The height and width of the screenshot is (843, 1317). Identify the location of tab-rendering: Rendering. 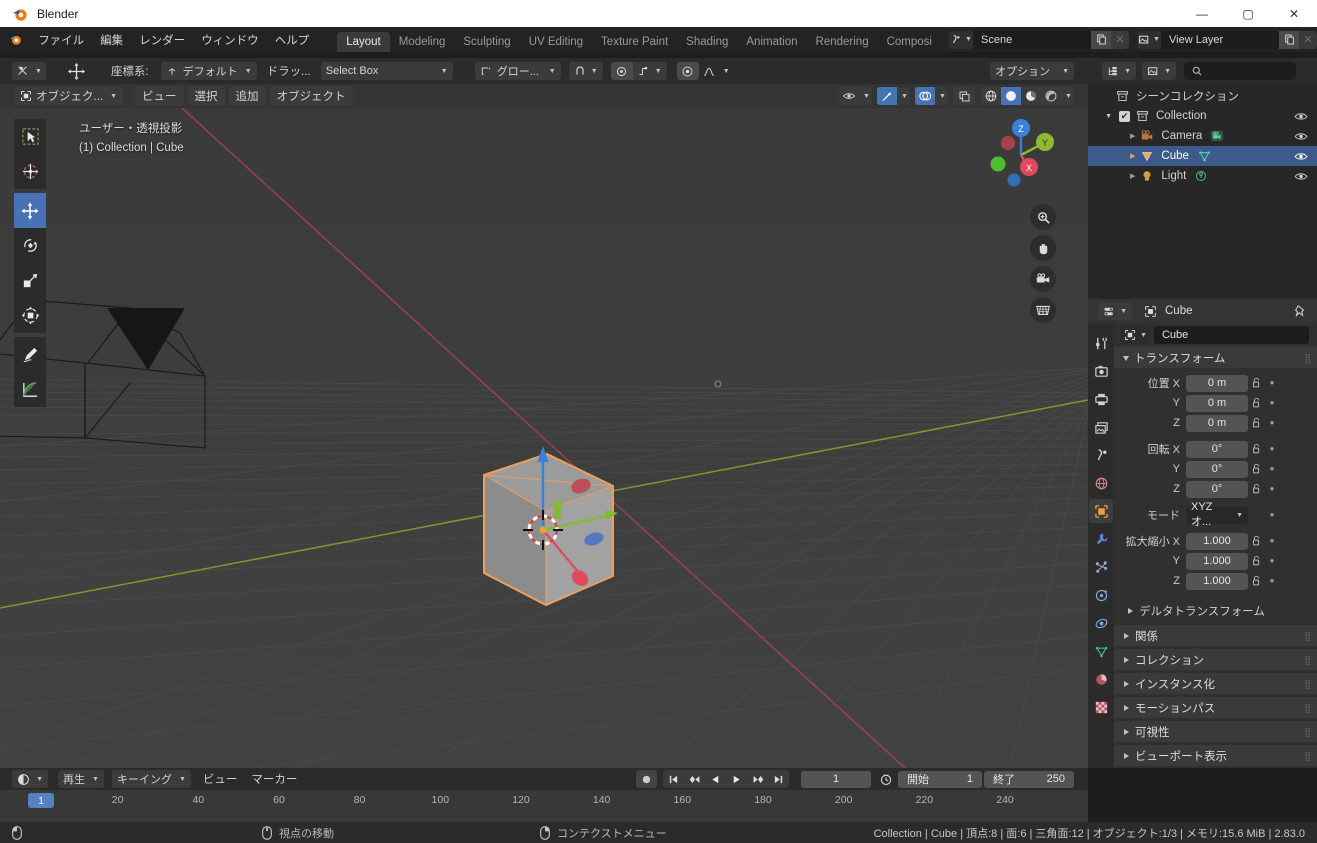
(842, 42).